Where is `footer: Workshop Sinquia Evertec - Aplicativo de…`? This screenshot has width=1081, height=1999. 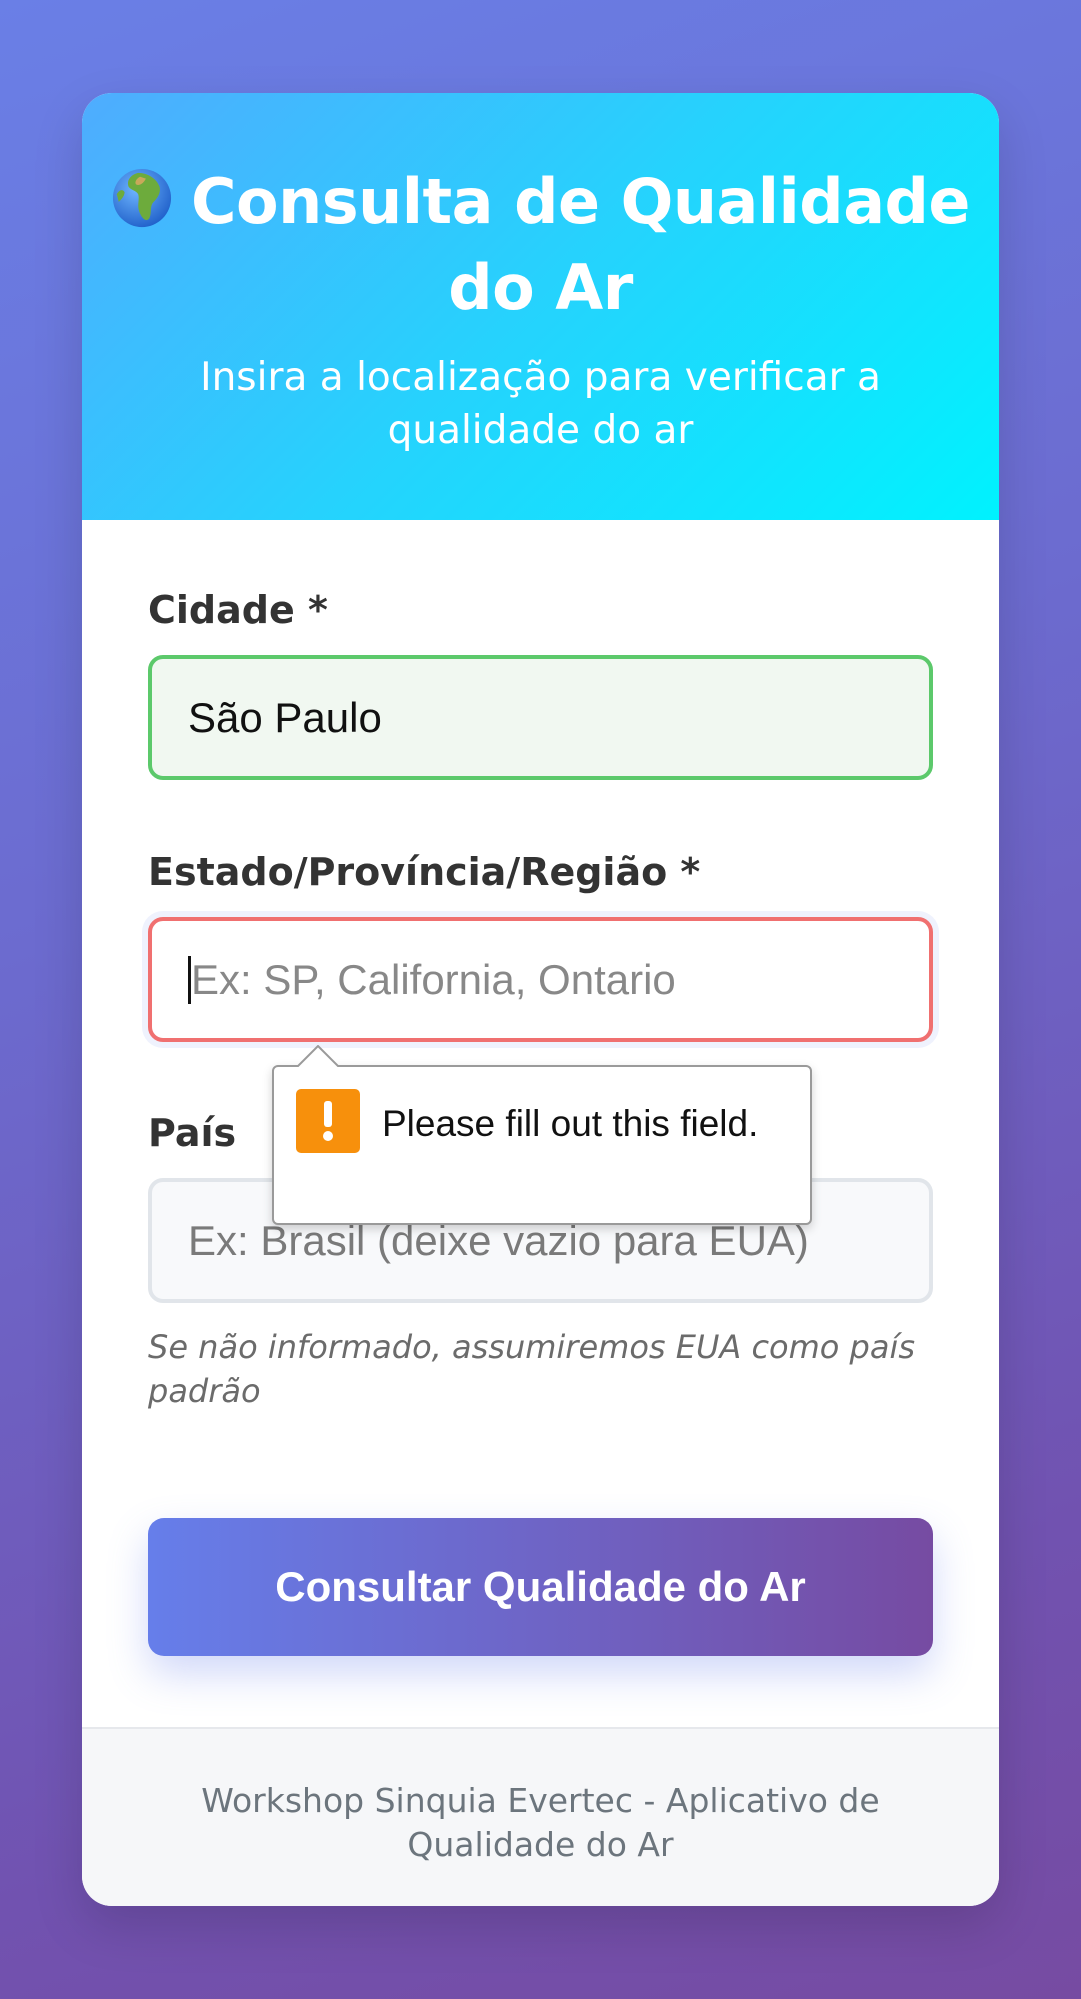
footer: Workshop Sinquia Evertec - Aplicativo de… is located at coordinates (540, 1816).